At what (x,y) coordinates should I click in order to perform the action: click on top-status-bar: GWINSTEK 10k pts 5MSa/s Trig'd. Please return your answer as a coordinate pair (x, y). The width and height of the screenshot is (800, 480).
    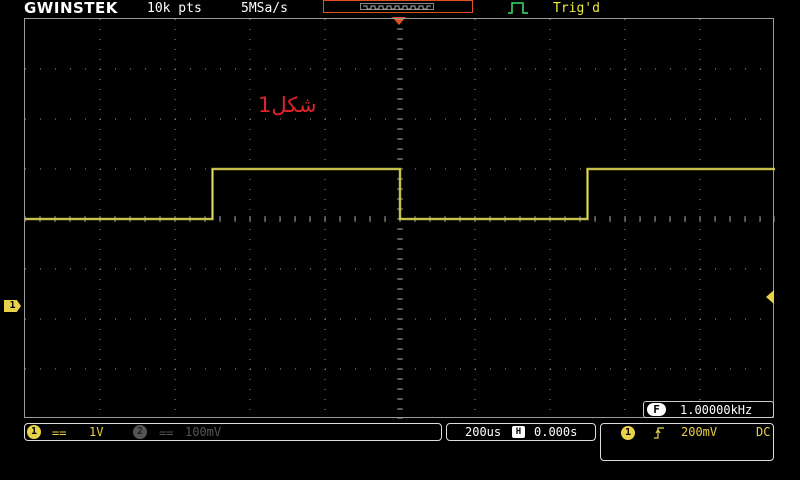
    Looking at the image, I should click on (400, 8).